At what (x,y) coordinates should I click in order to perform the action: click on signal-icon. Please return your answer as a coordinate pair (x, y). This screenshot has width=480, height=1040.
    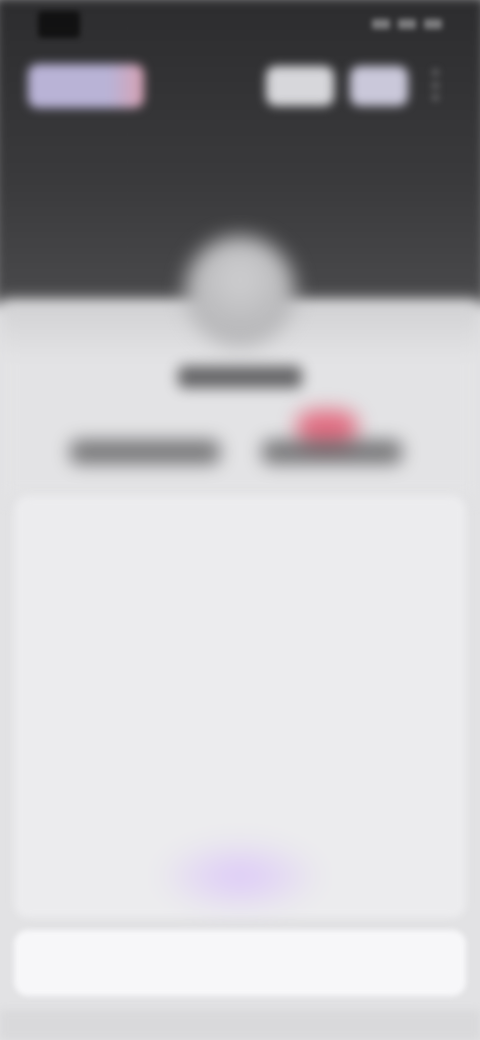
    Looking at the image, I should click on (381, 24).